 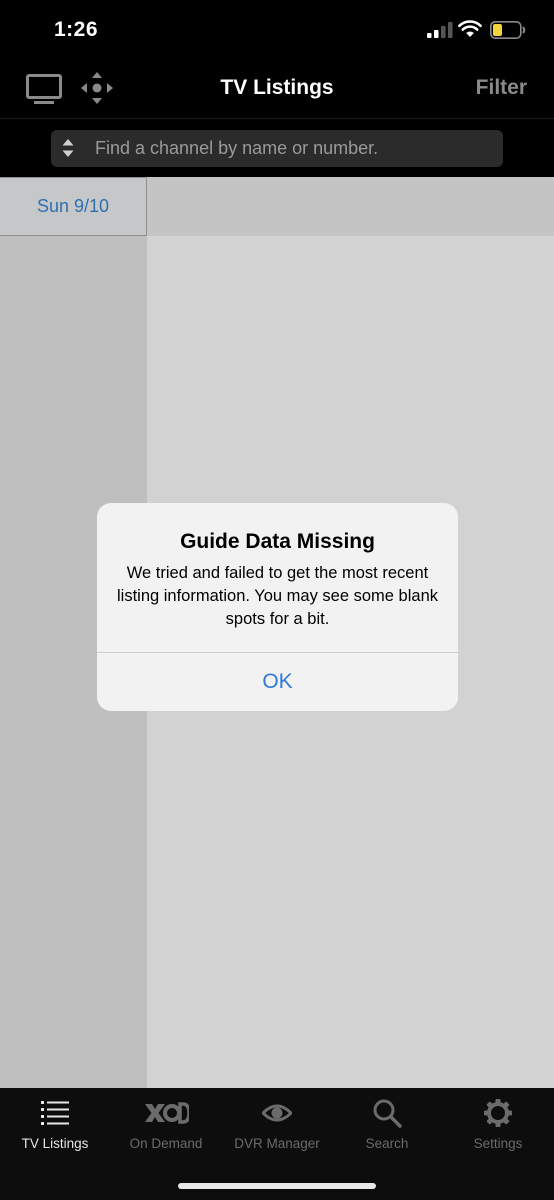 I want to click on home-indicator, so click(x=277, y=1186).